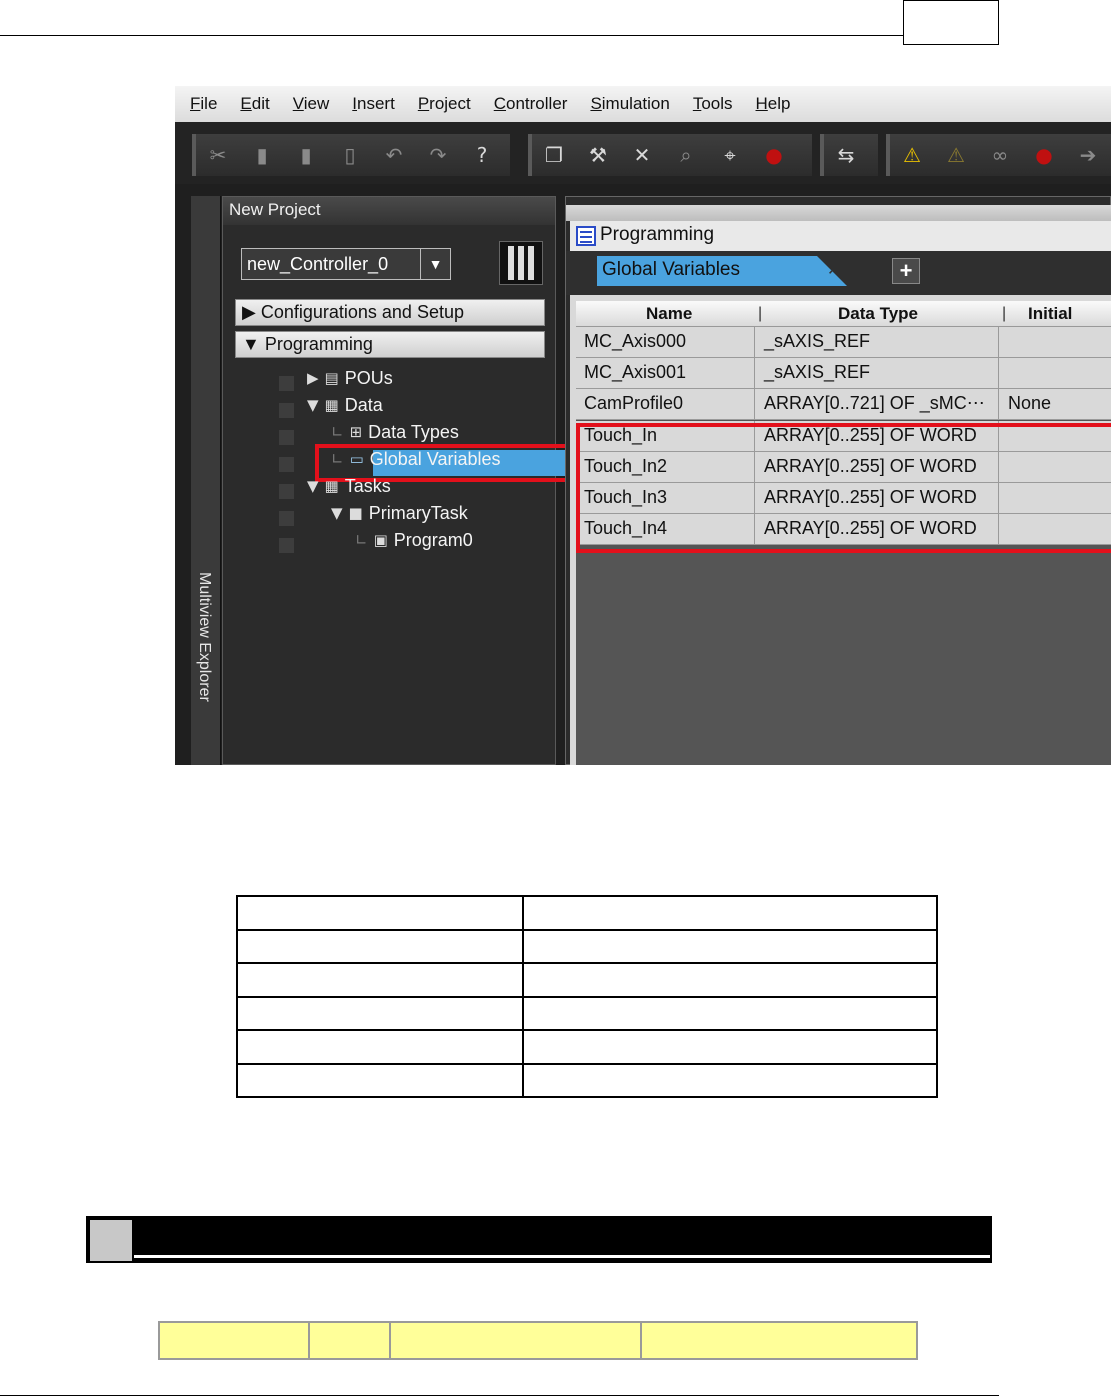  What do you see at coordinates (874, 403) in the screenshot?
I see `cell-data-type: ARRAY[0..721] OF _sMC⋯` at bounding box center [874, 403].